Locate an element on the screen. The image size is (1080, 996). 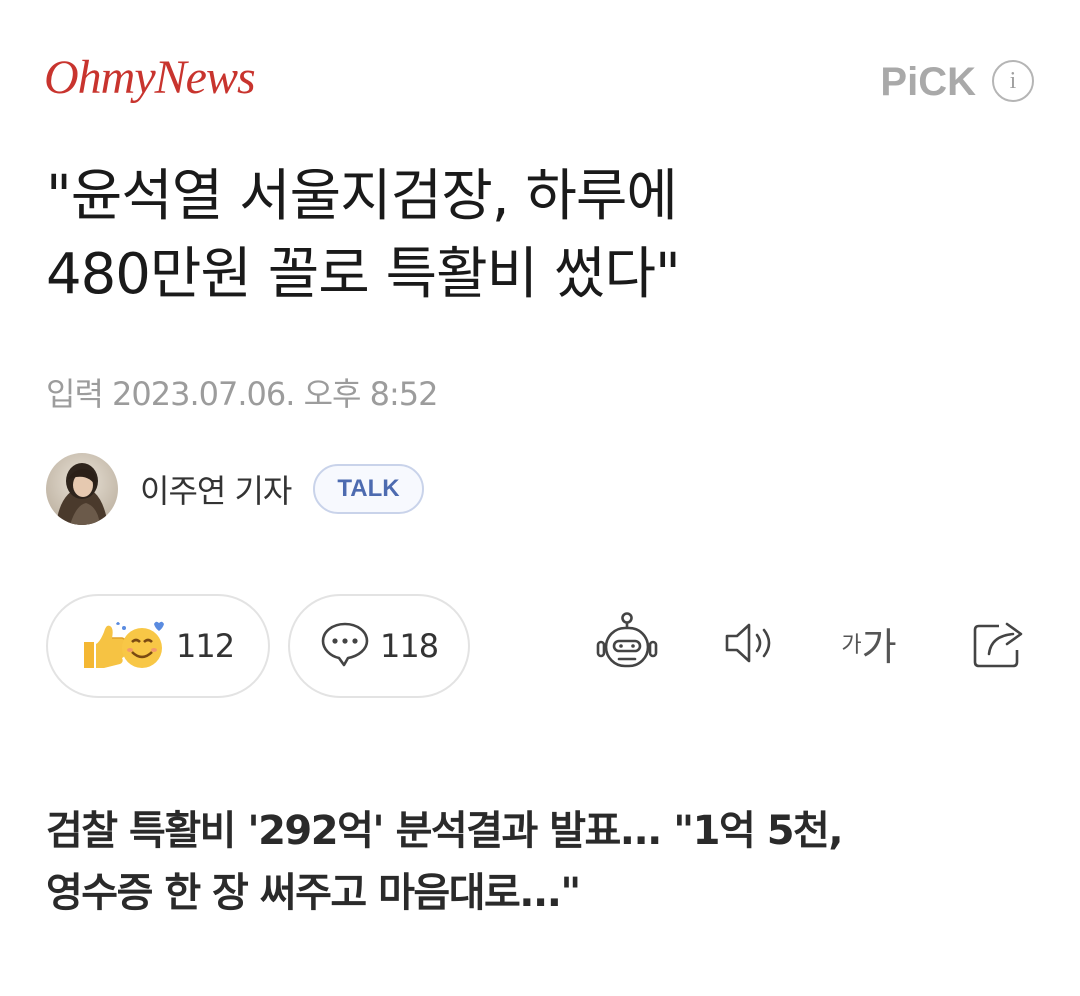
pick-badge: PiCK is located at coordinates (928, 82).